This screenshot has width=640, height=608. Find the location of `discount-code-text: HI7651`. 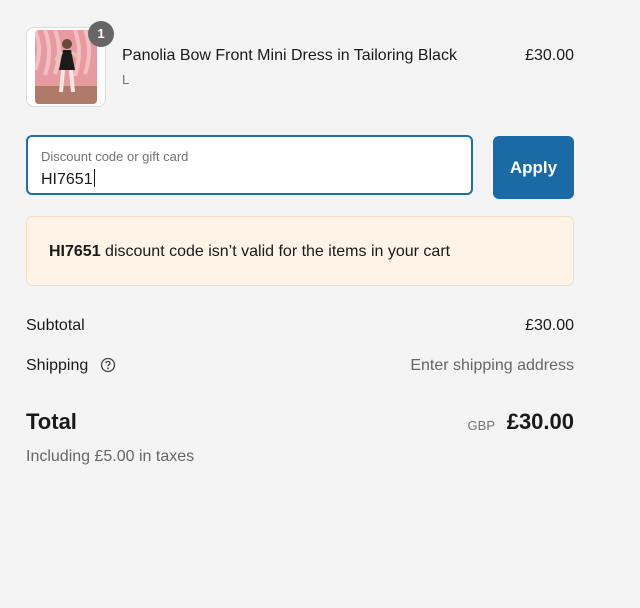

discount-code-text: HI7651 is located at coordinates (67, 179).